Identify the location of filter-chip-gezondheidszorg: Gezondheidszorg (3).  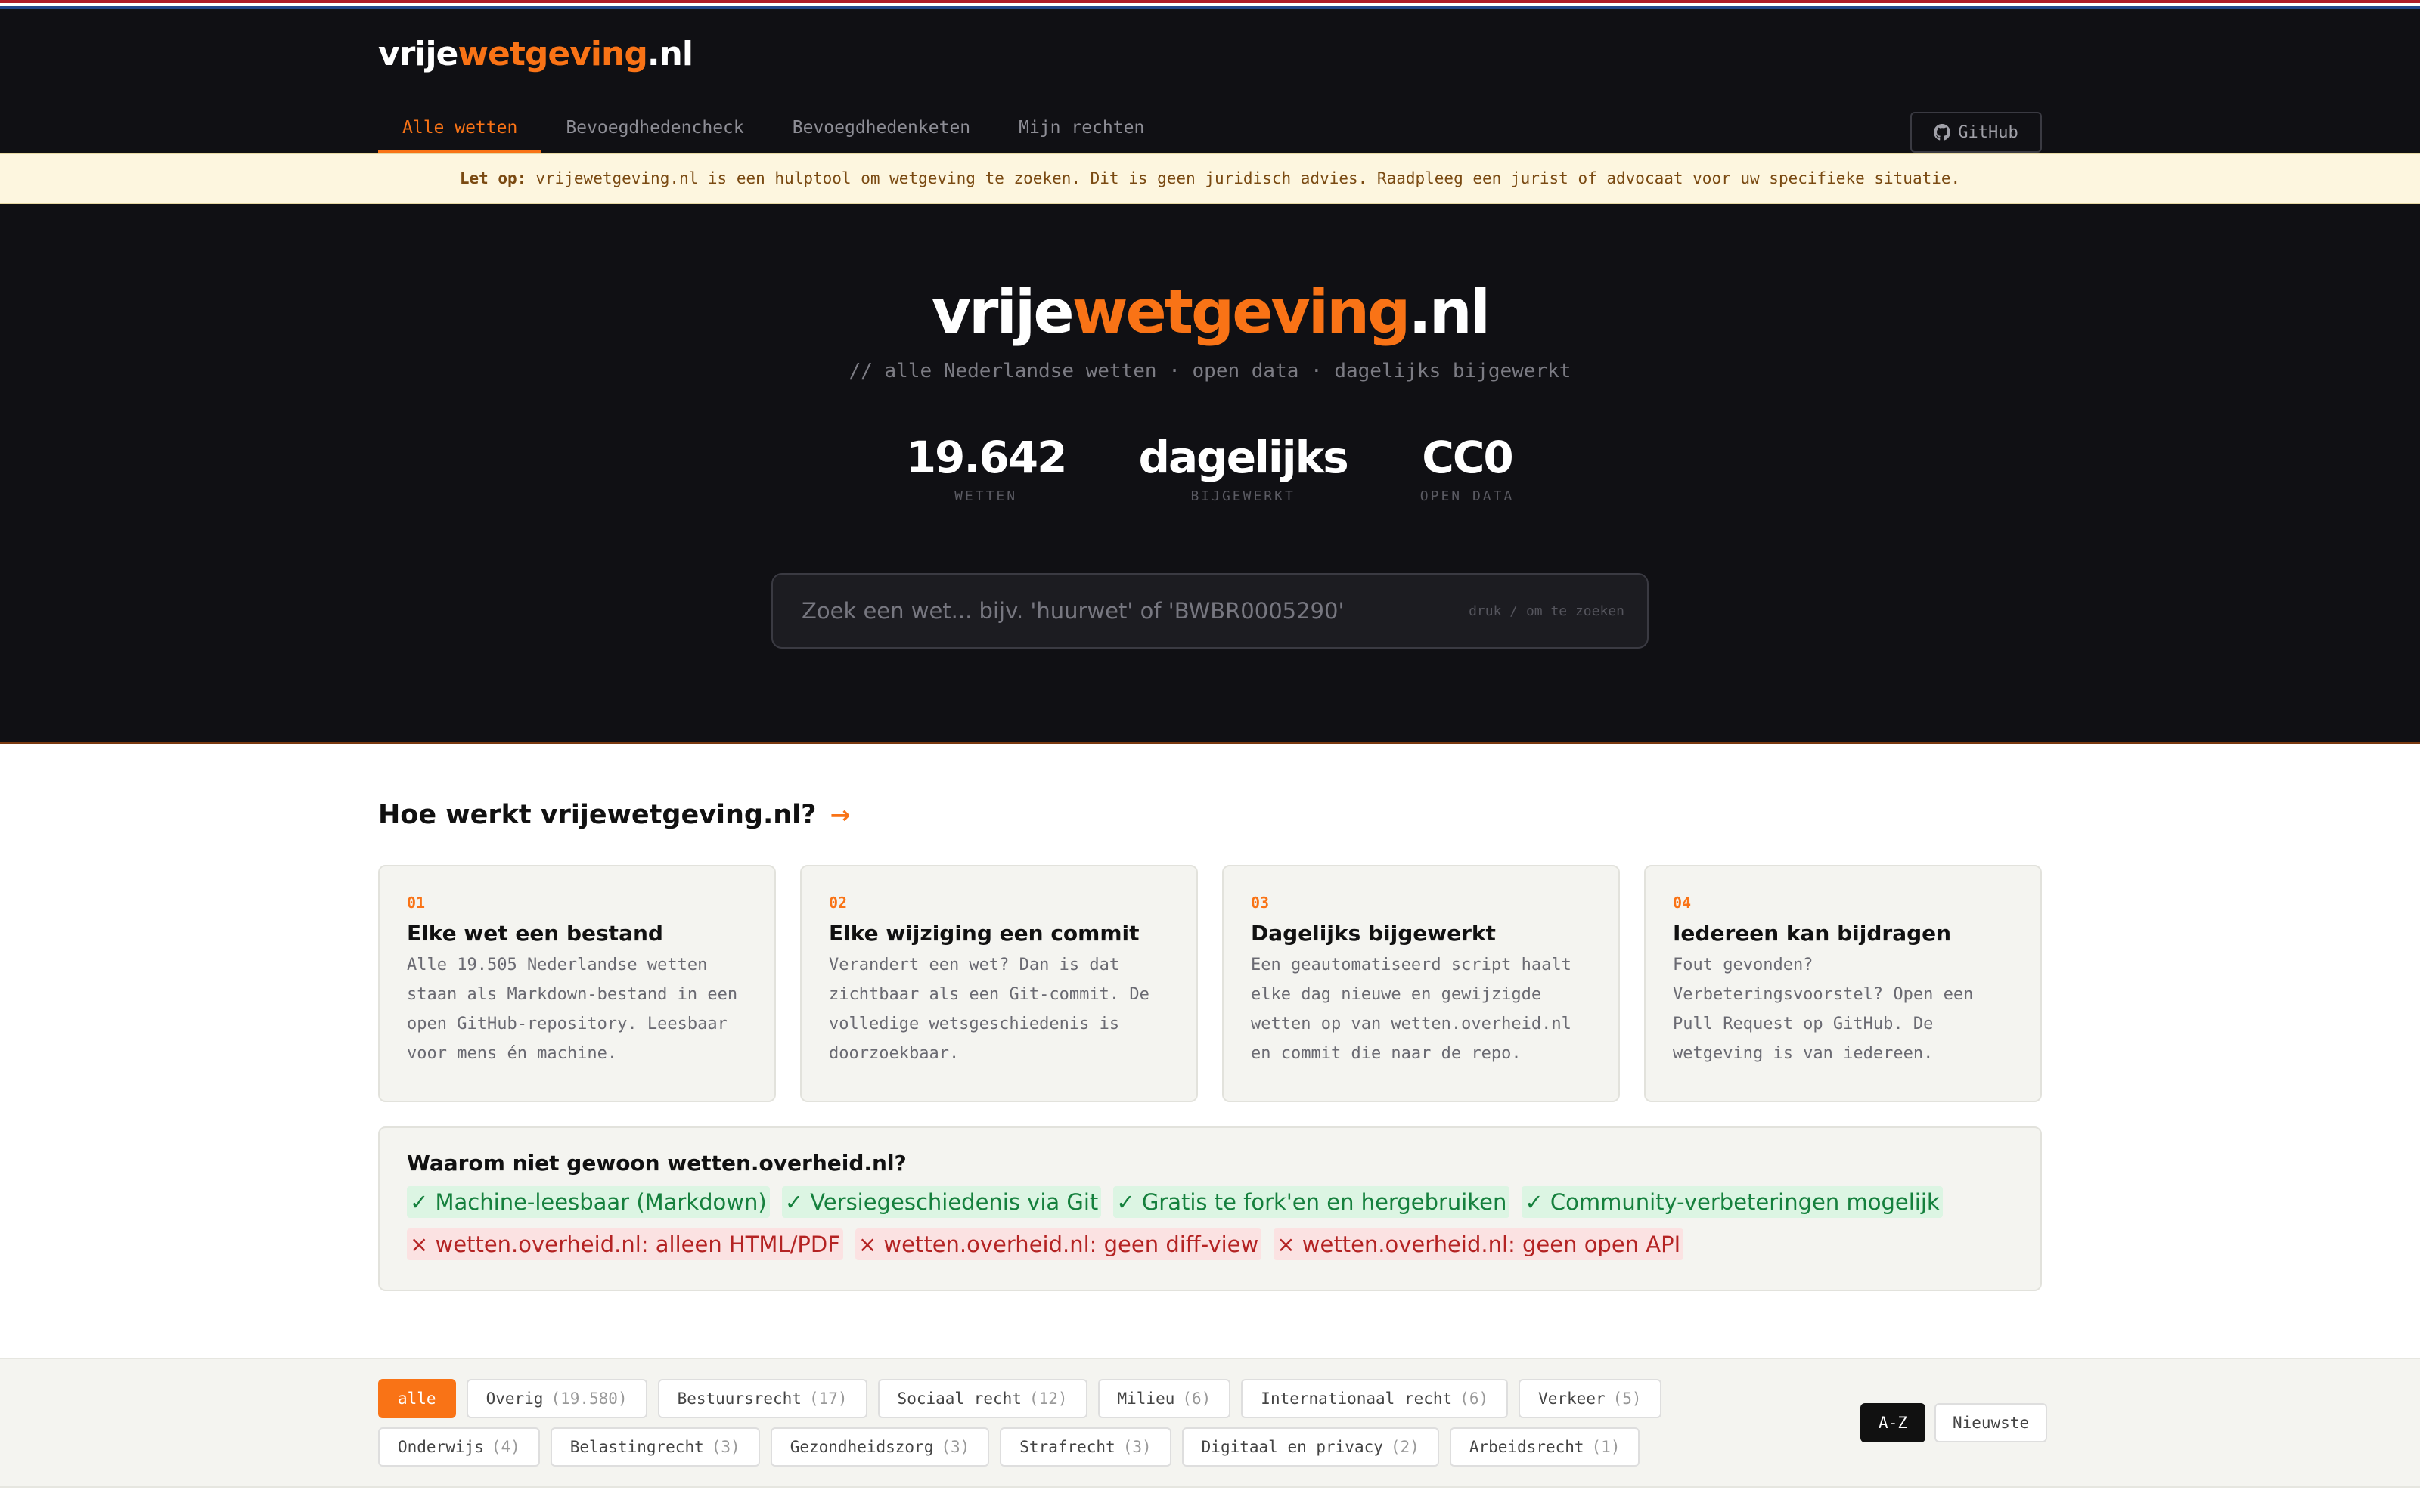
(880, 1447).